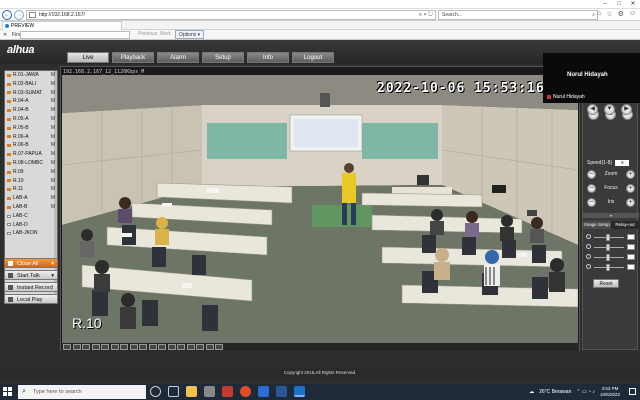 The height and width of the screenshot is (400, 640). What do you see at coordinates (591, 174) in the screenshot?
I see `zoom-out-button: −` at bounding box center [591, 174].